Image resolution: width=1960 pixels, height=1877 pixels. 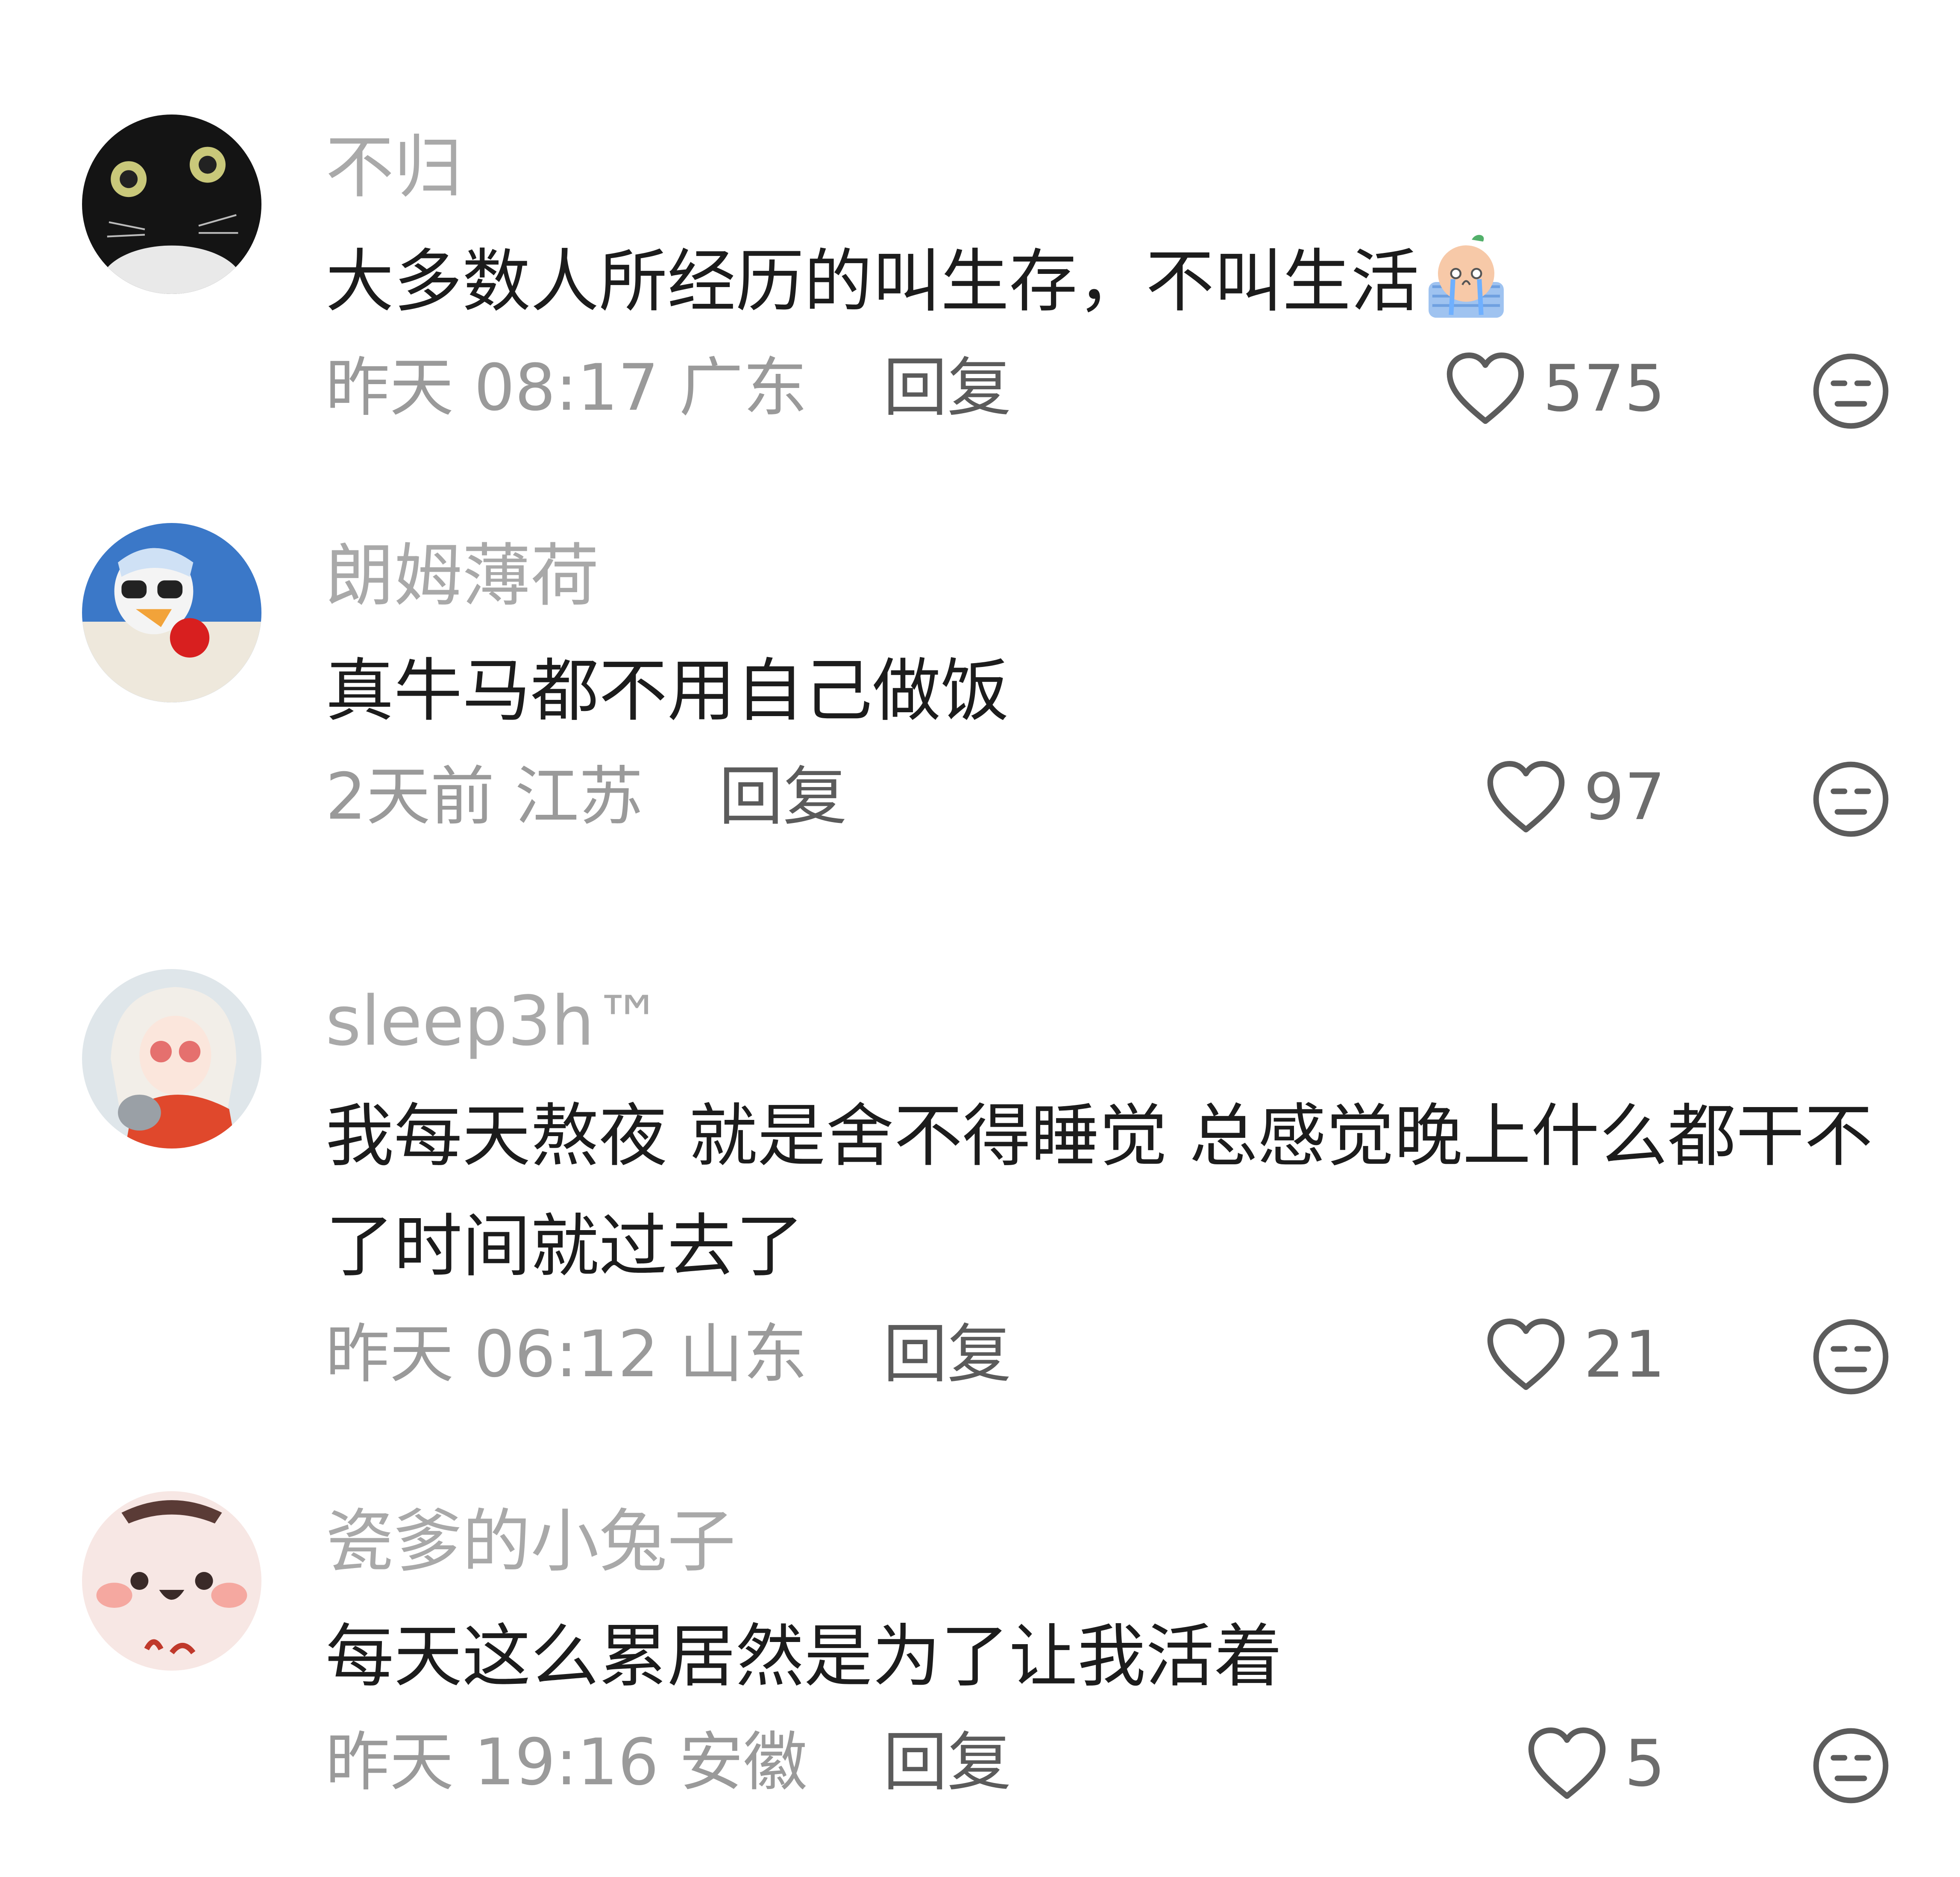 What do you see at coordinates (462, 576) in the screenshot?
I see `comment-username: 朗姆薄荷` at bounding box center [462, 576].